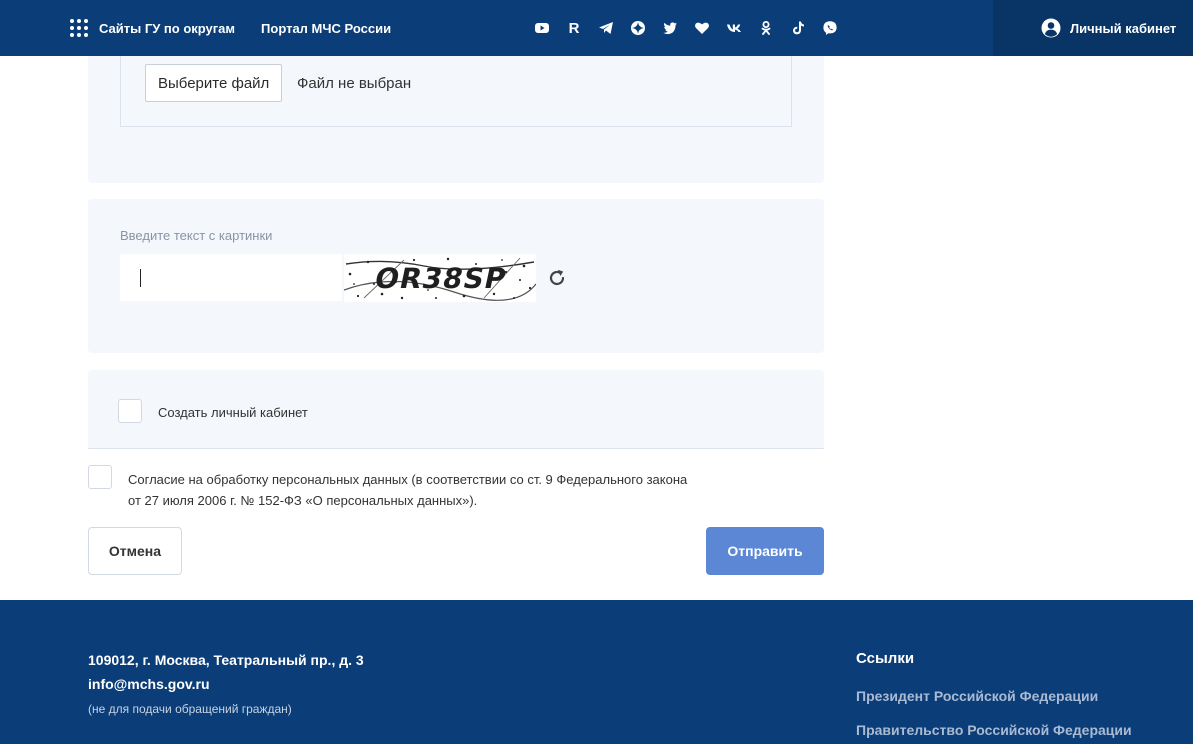 The image size is (1193, 744). I want to click on captcha-image: OR38SP, so click(440, 278).